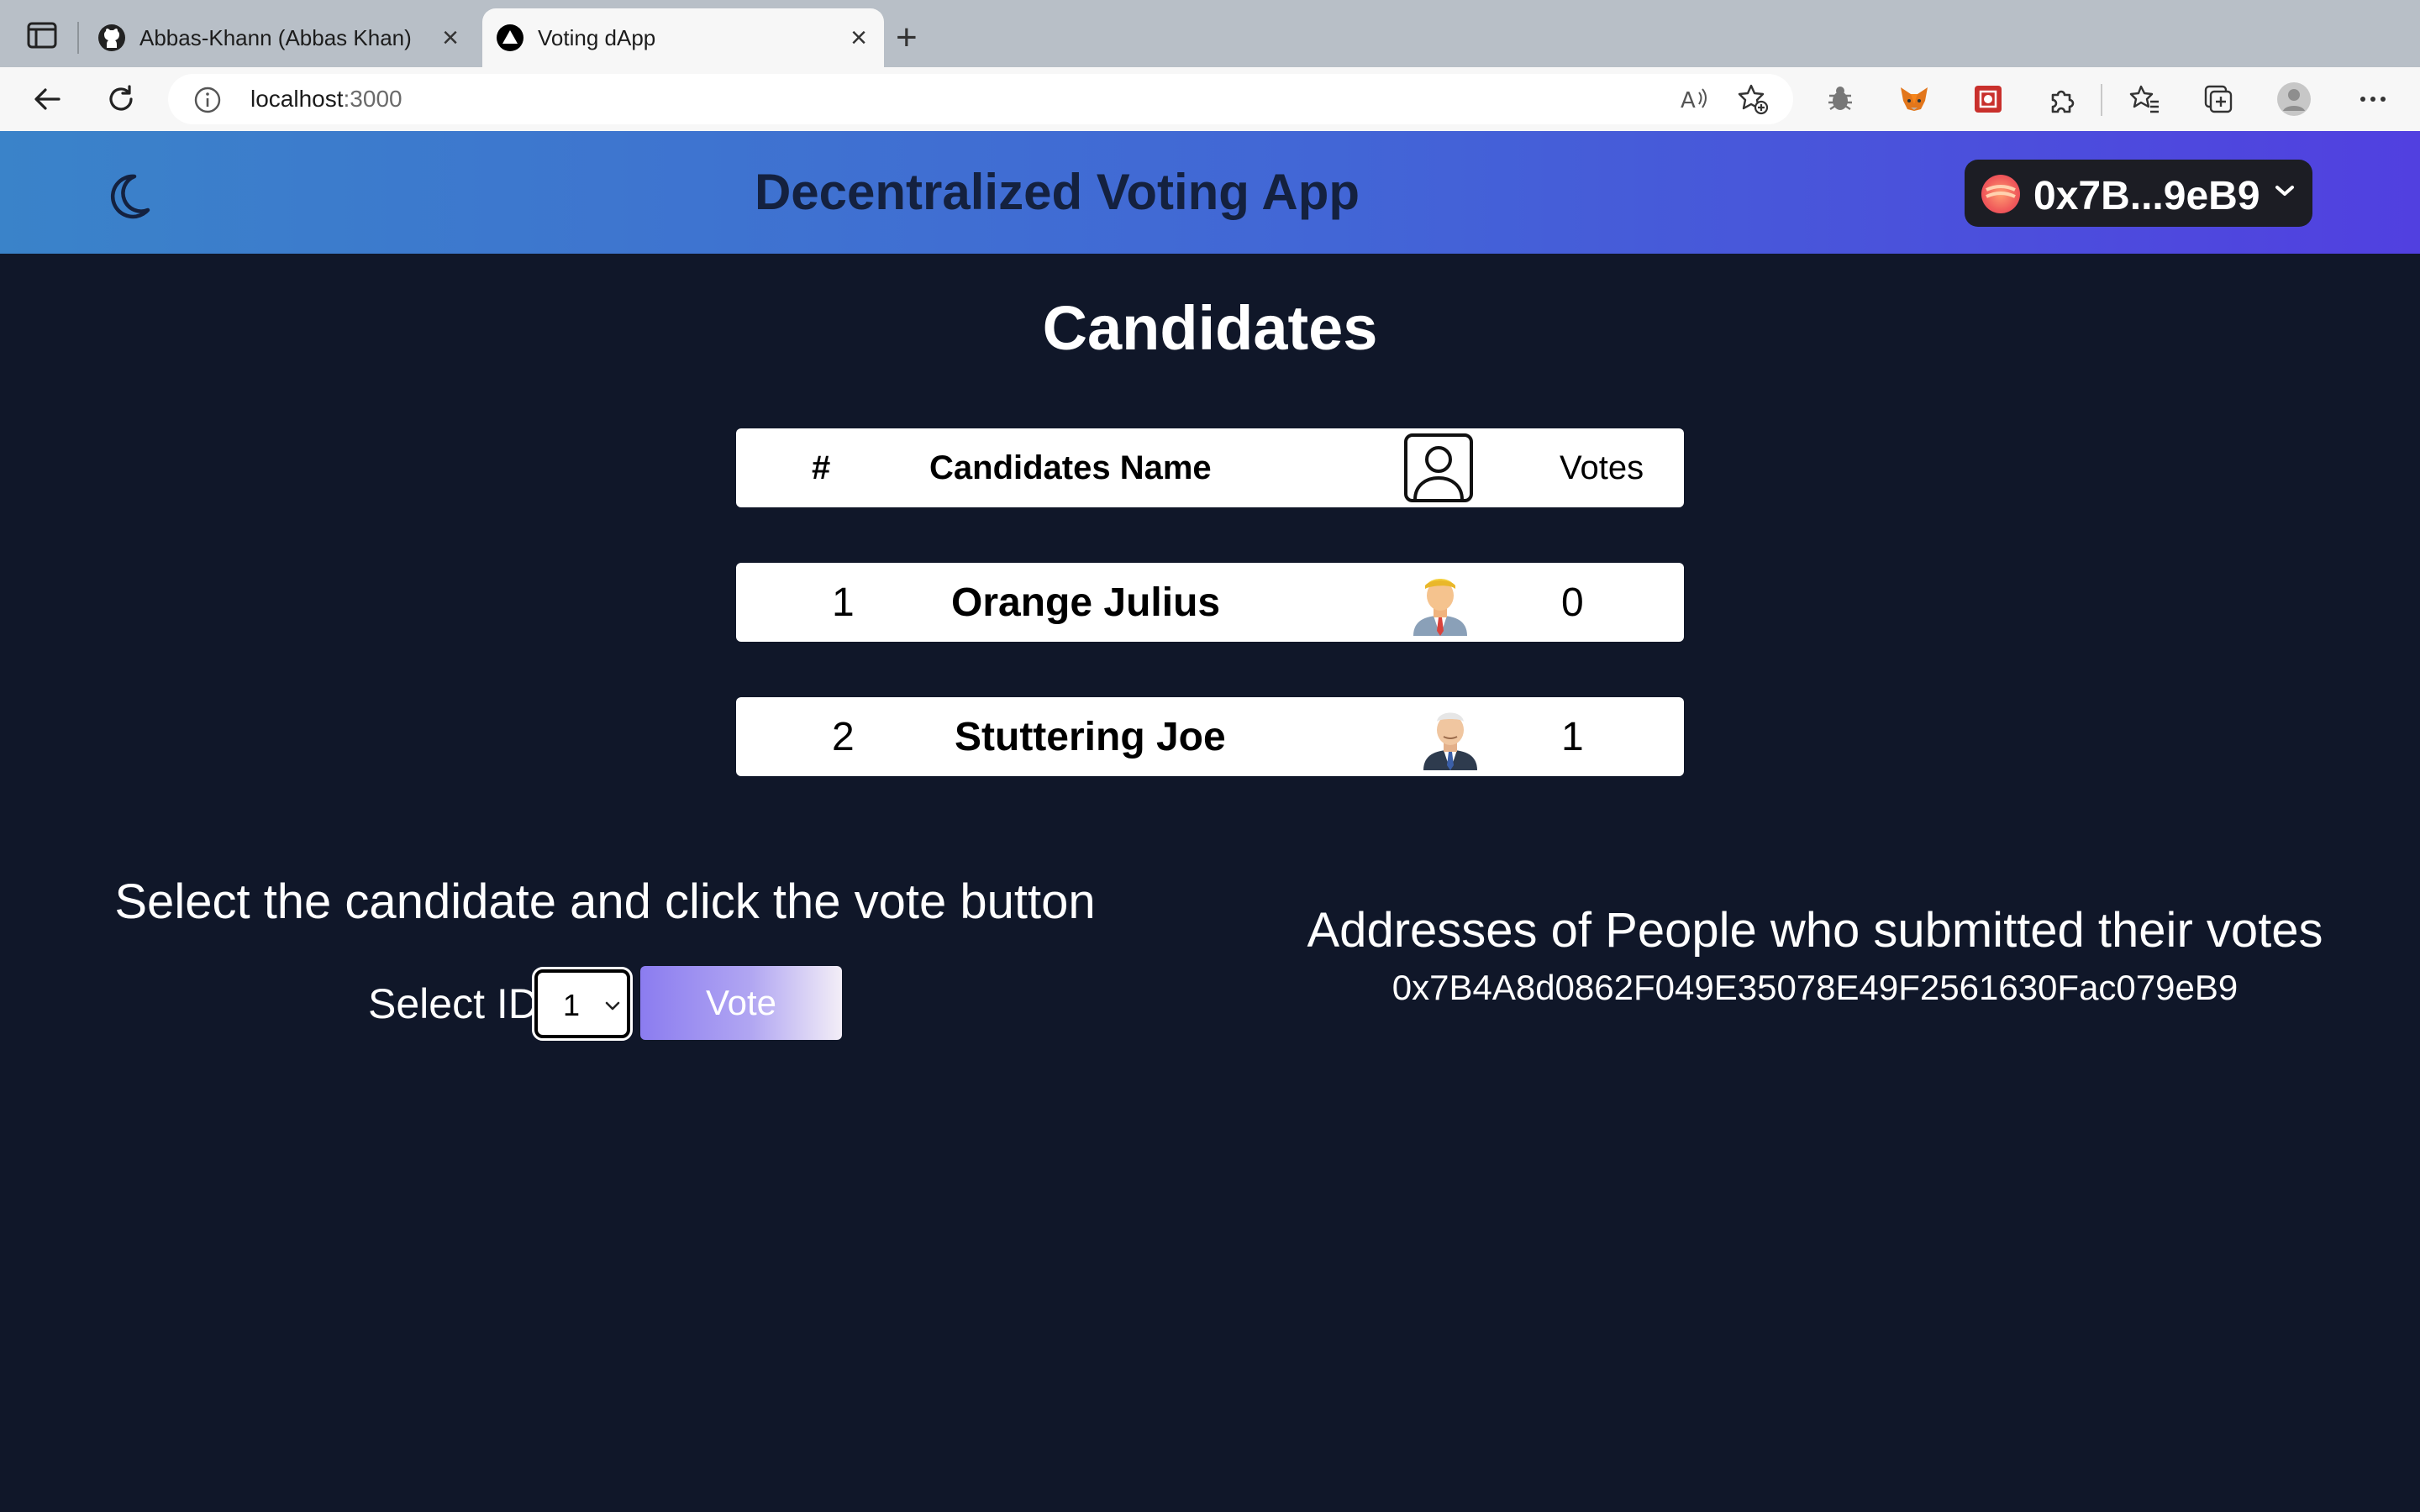  I want to click on bug-extension-icon, so click(1840, 99).